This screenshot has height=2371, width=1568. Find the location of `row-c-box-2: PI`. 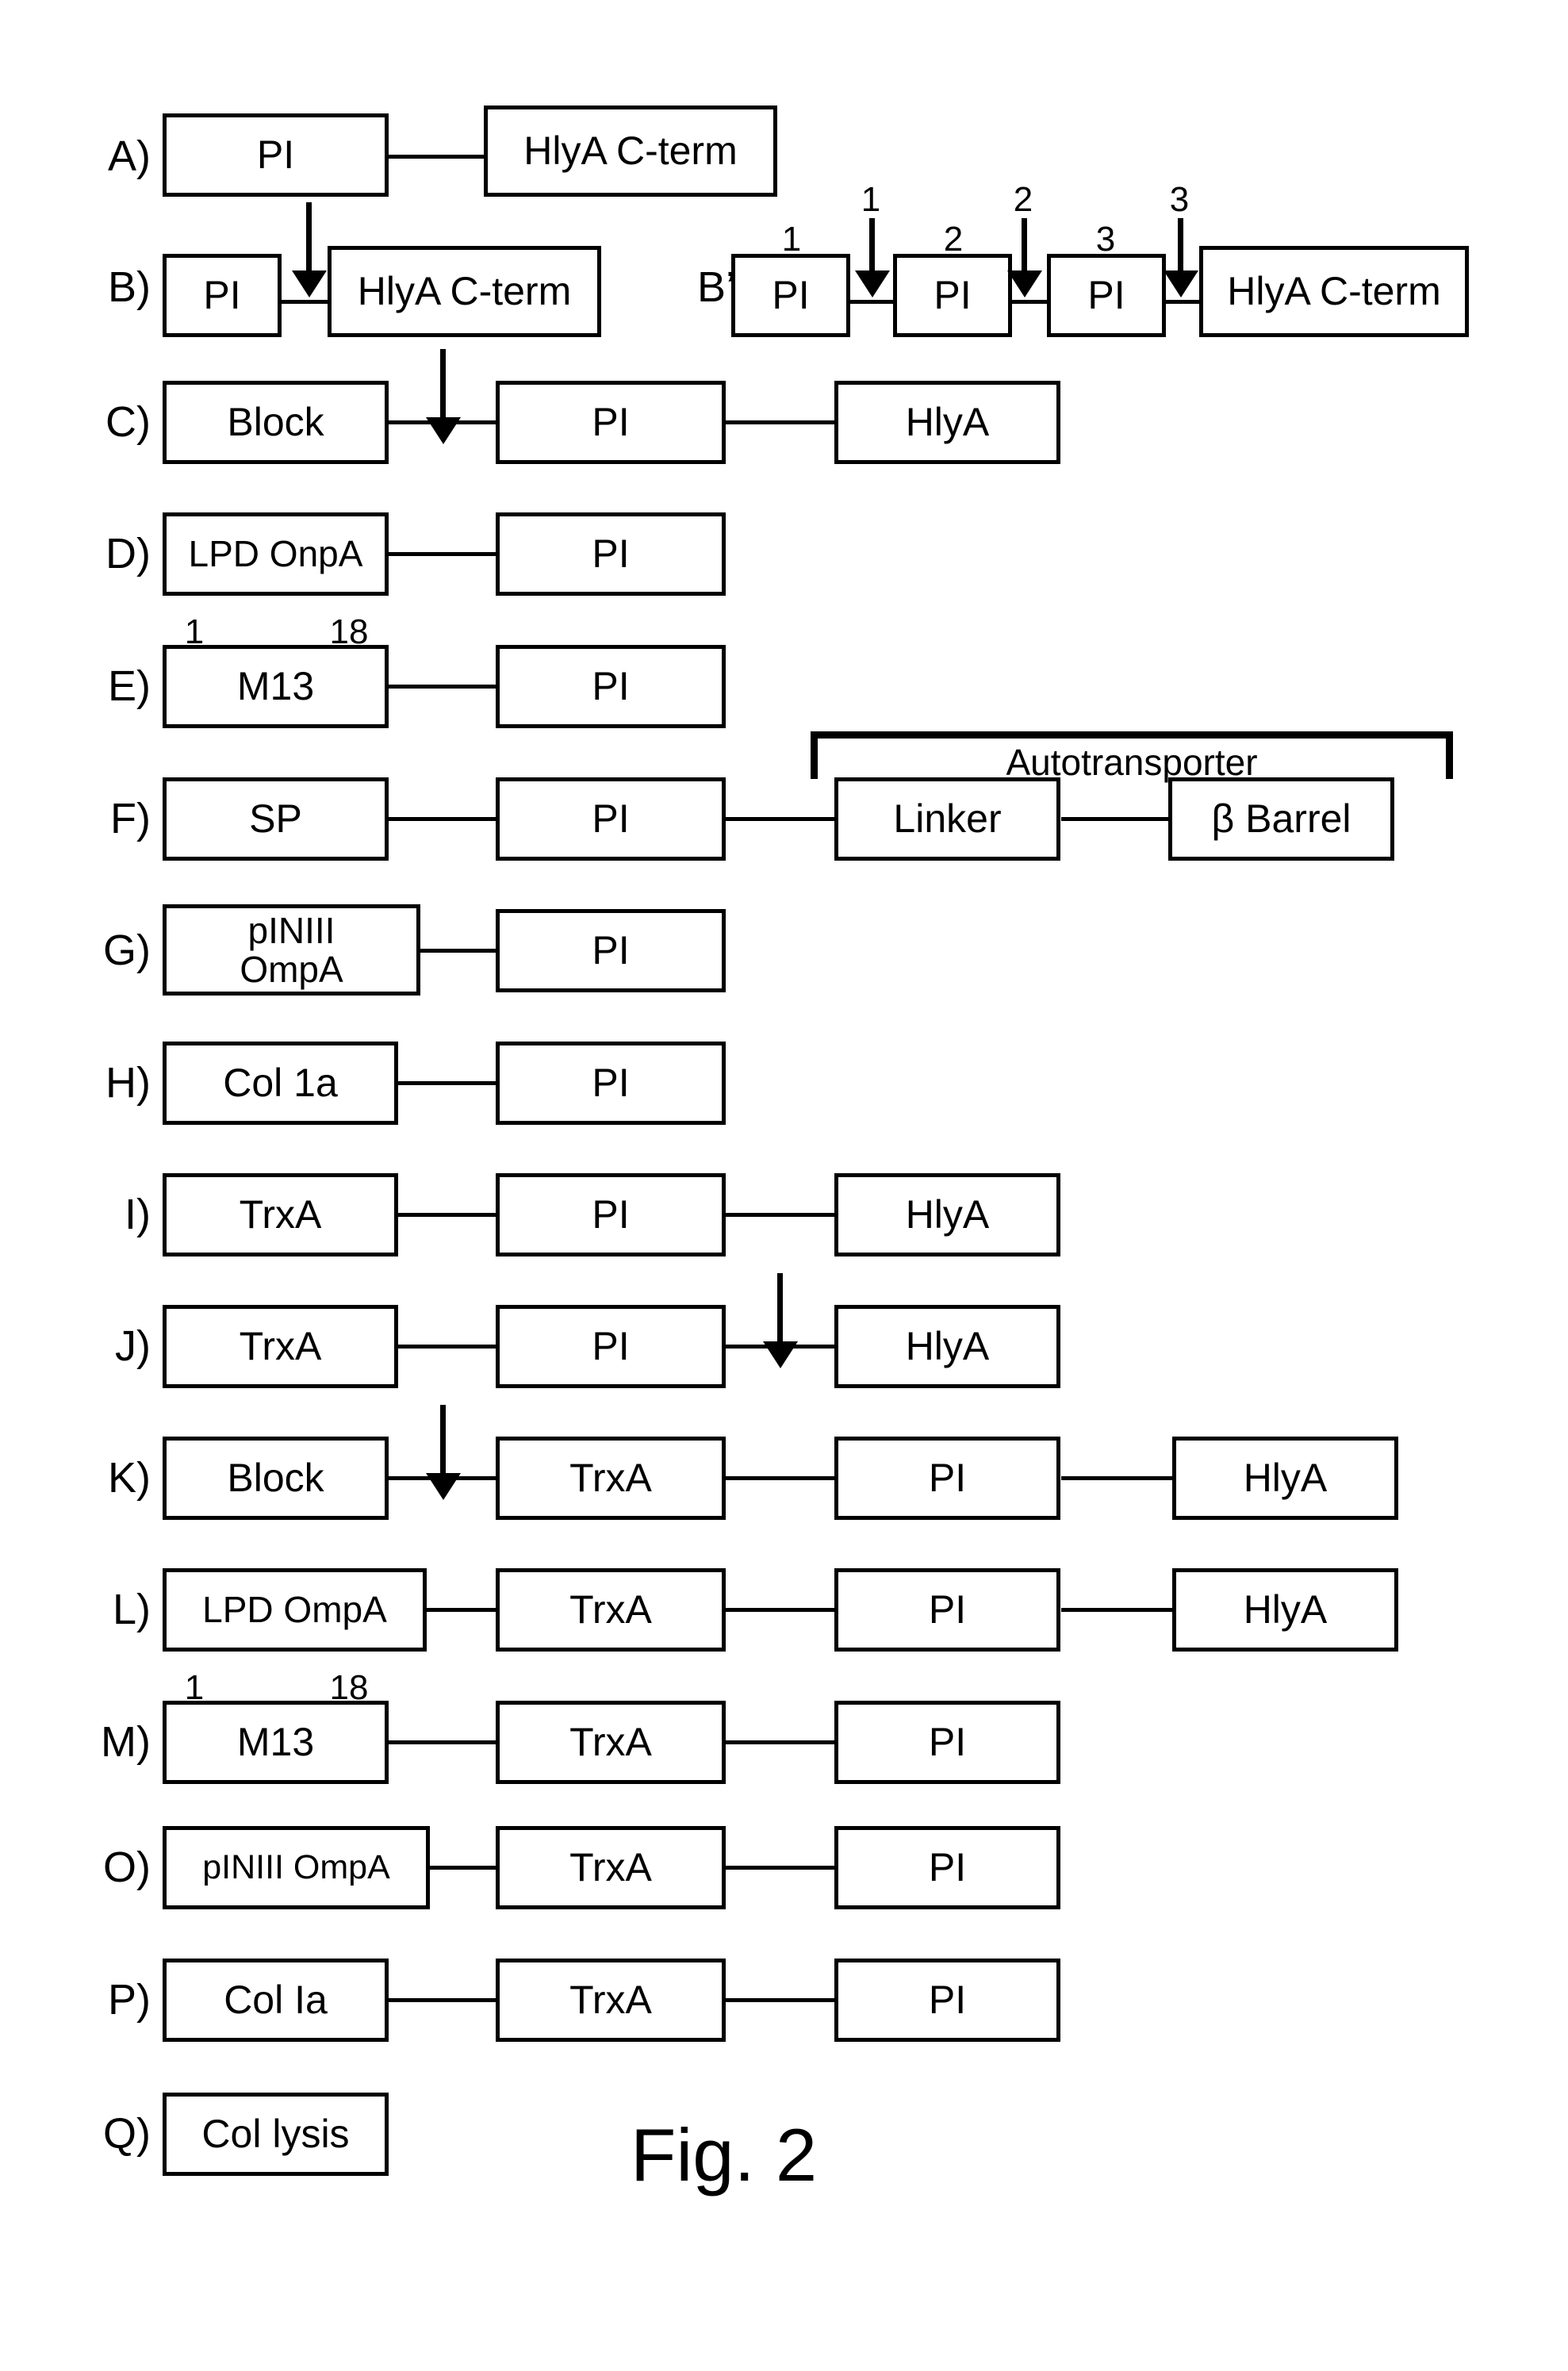

row-c-box-2: PI is located at coordinates (611, 422).